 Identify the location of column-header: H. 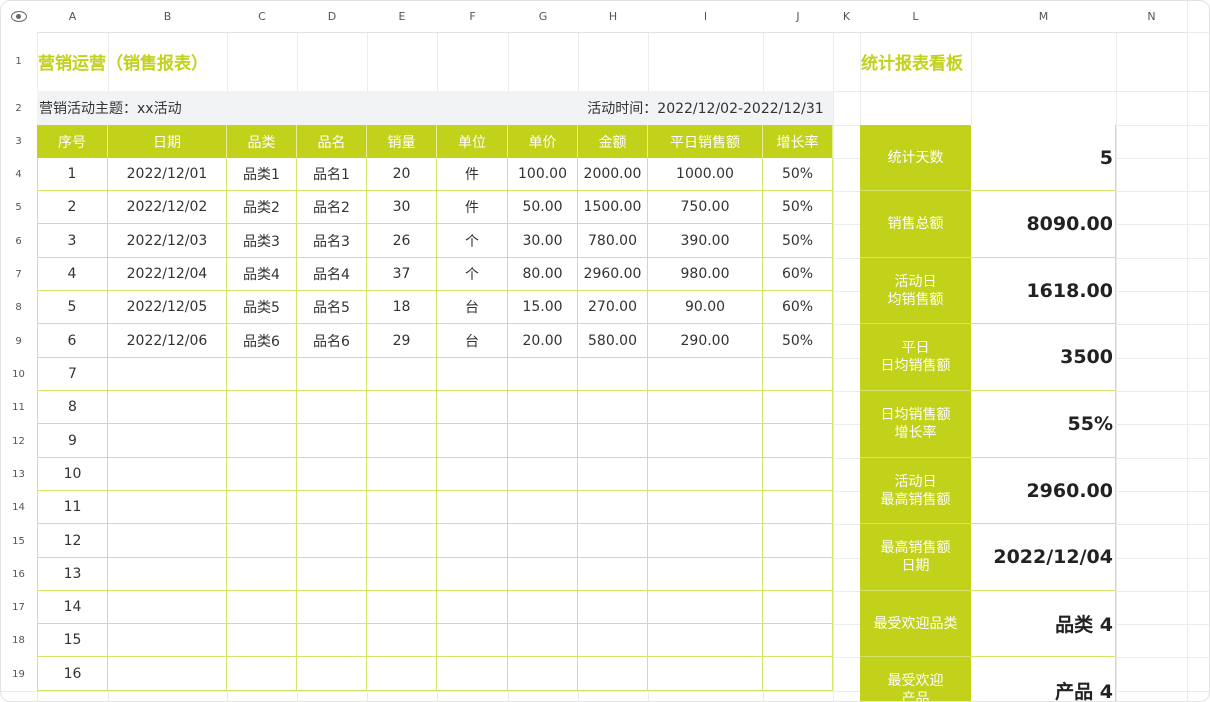
(613, 16).